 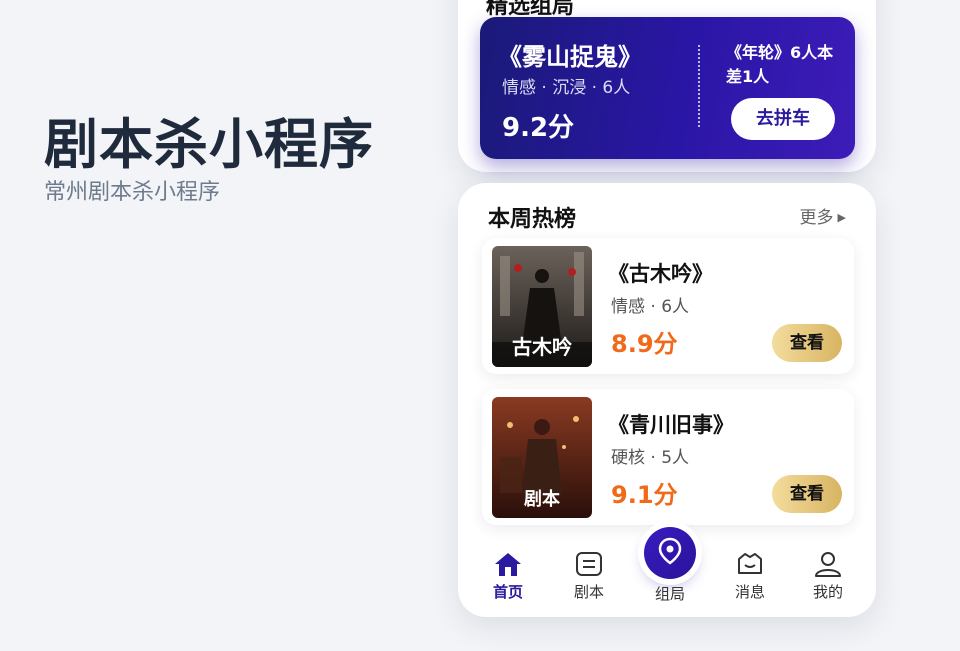 I want to click on cover-title: 剧本, so click(x=542, y=499).